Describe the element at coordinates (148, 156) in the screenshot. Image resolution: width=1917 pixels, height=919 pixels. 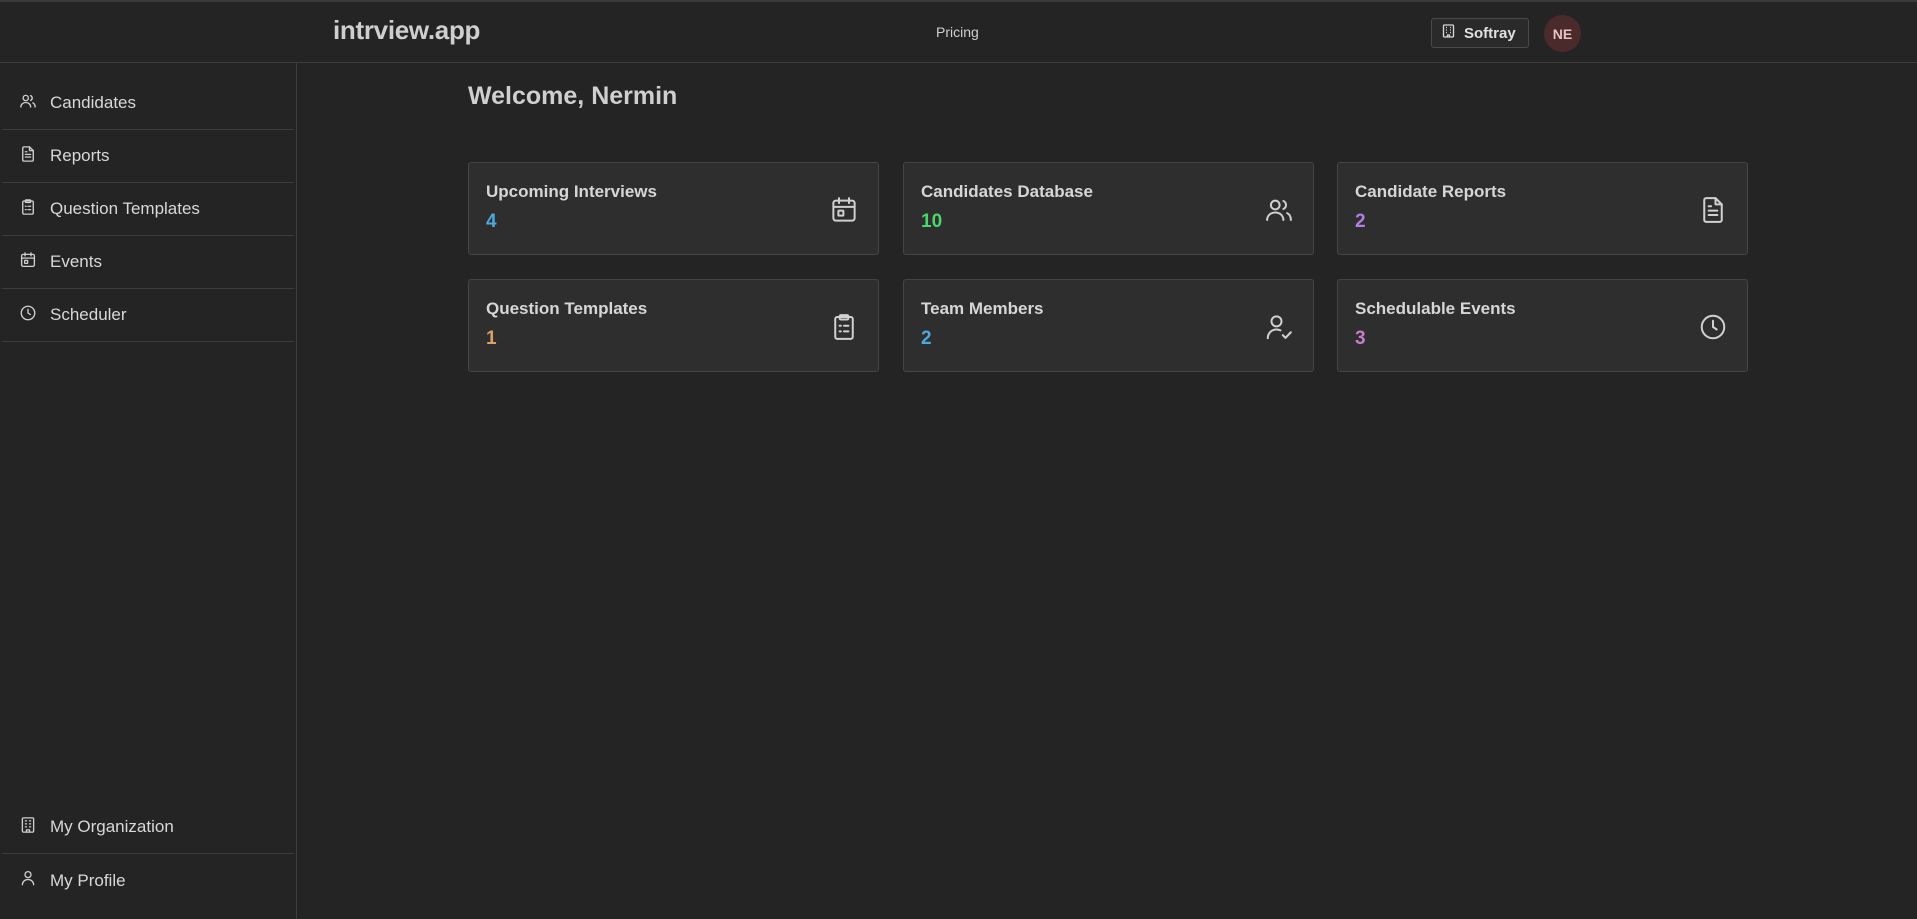
I see `sidebar-item-reports: Reports` at that location.